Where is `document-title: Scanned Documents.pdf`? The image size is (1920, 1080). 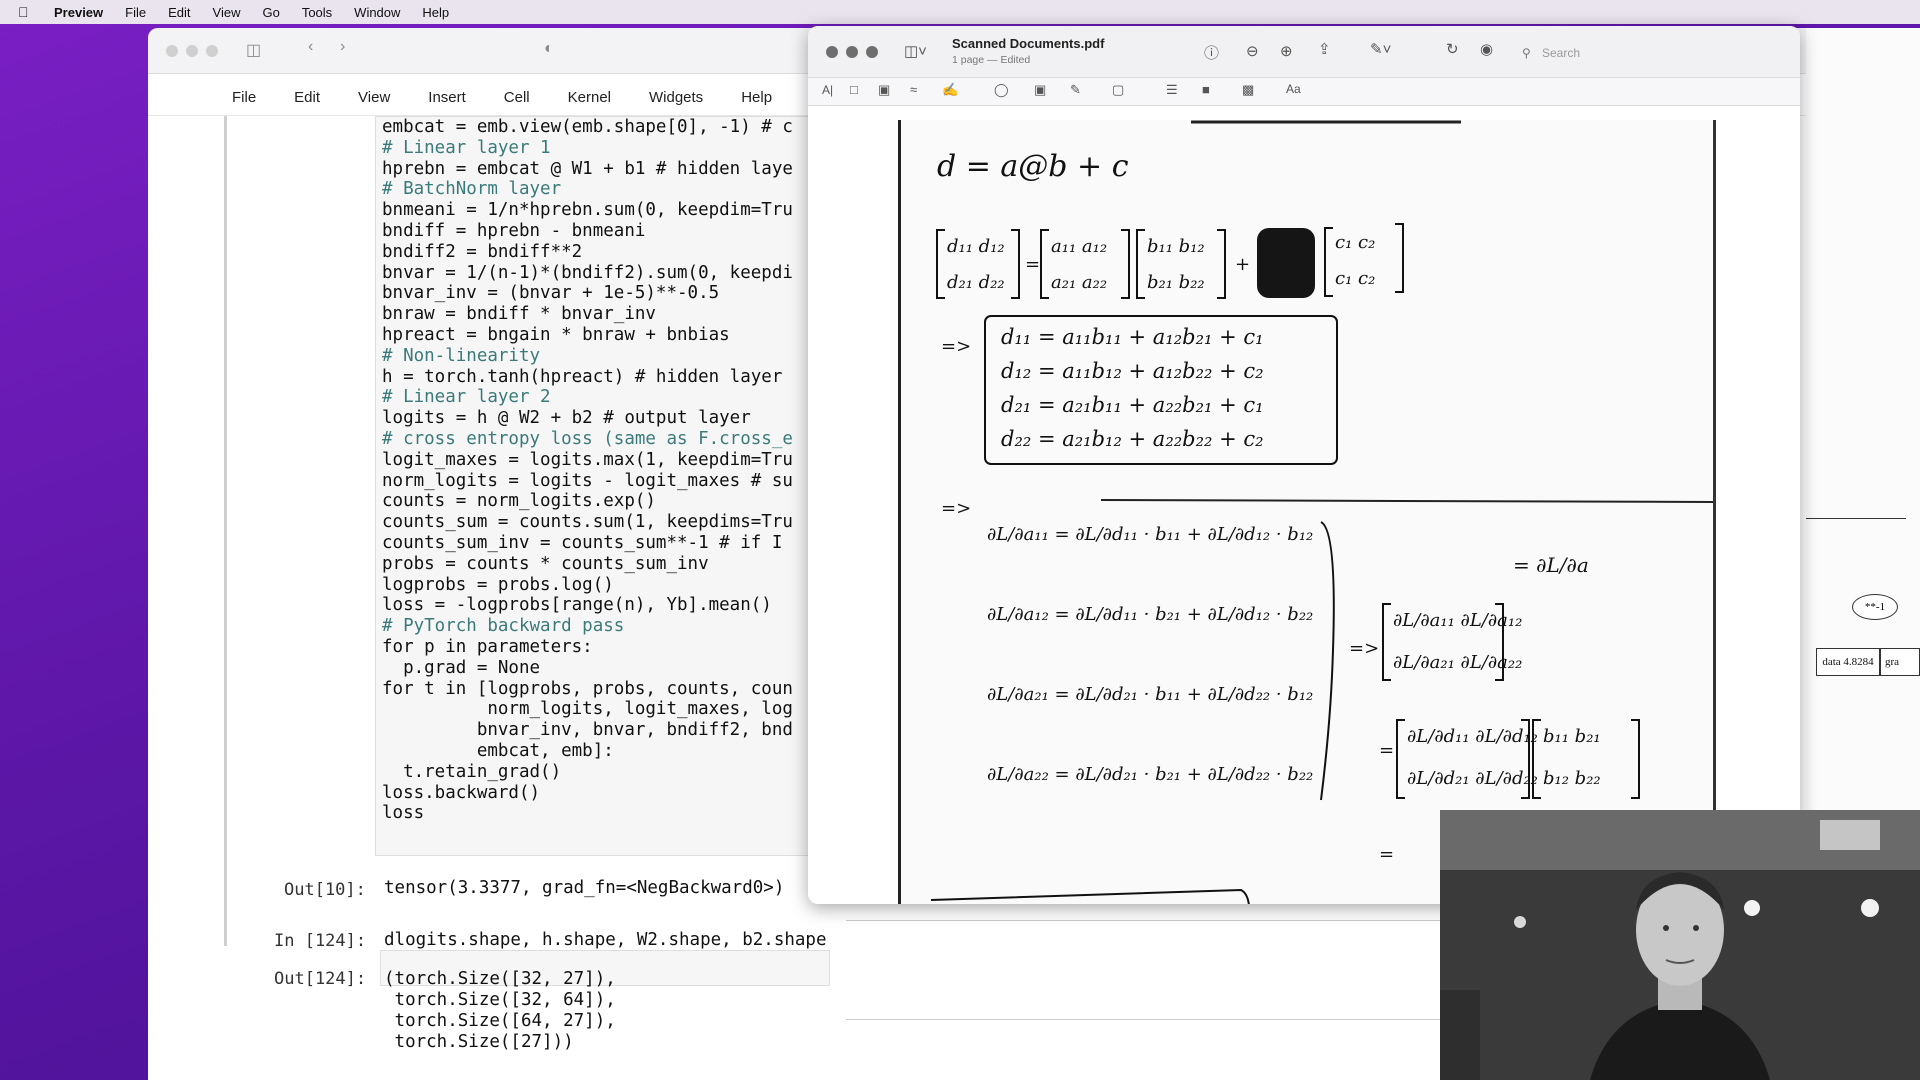
document-title: Scanned Documents.pdf is located at coordinates (1028, 43).